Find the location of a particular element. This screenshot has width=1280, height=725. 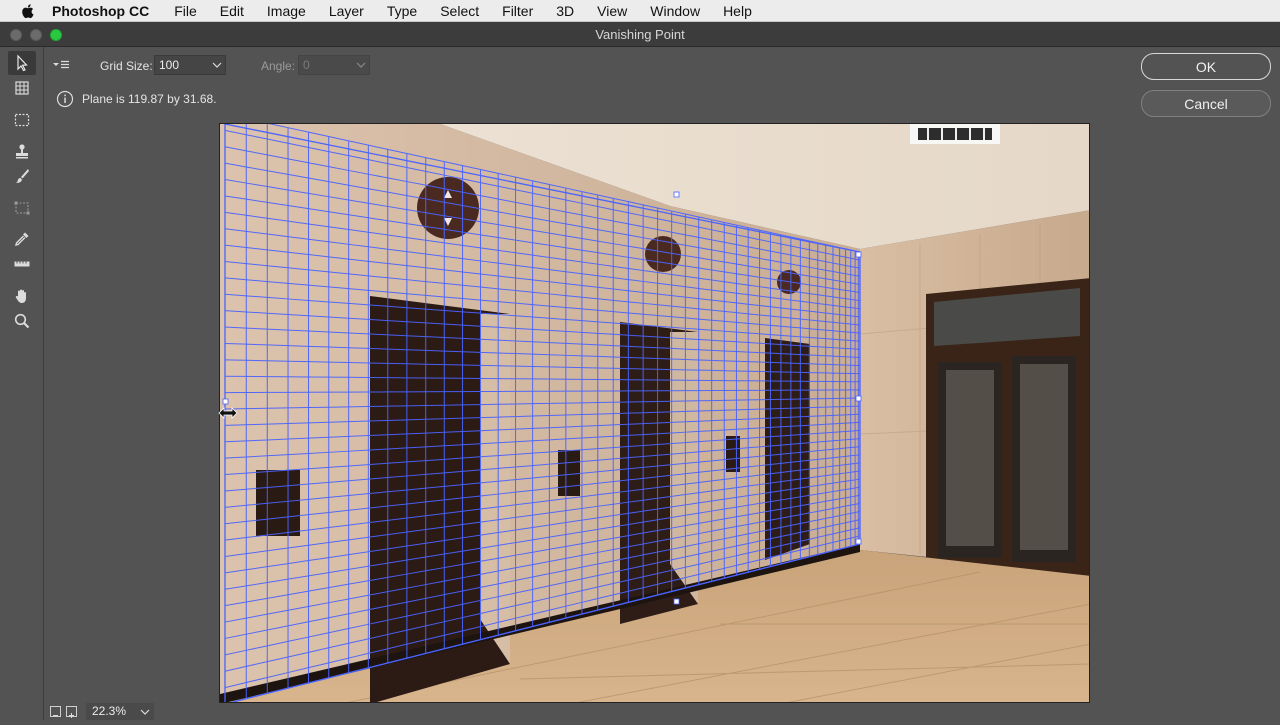

minus-icon is located at coordinates (55, 715).